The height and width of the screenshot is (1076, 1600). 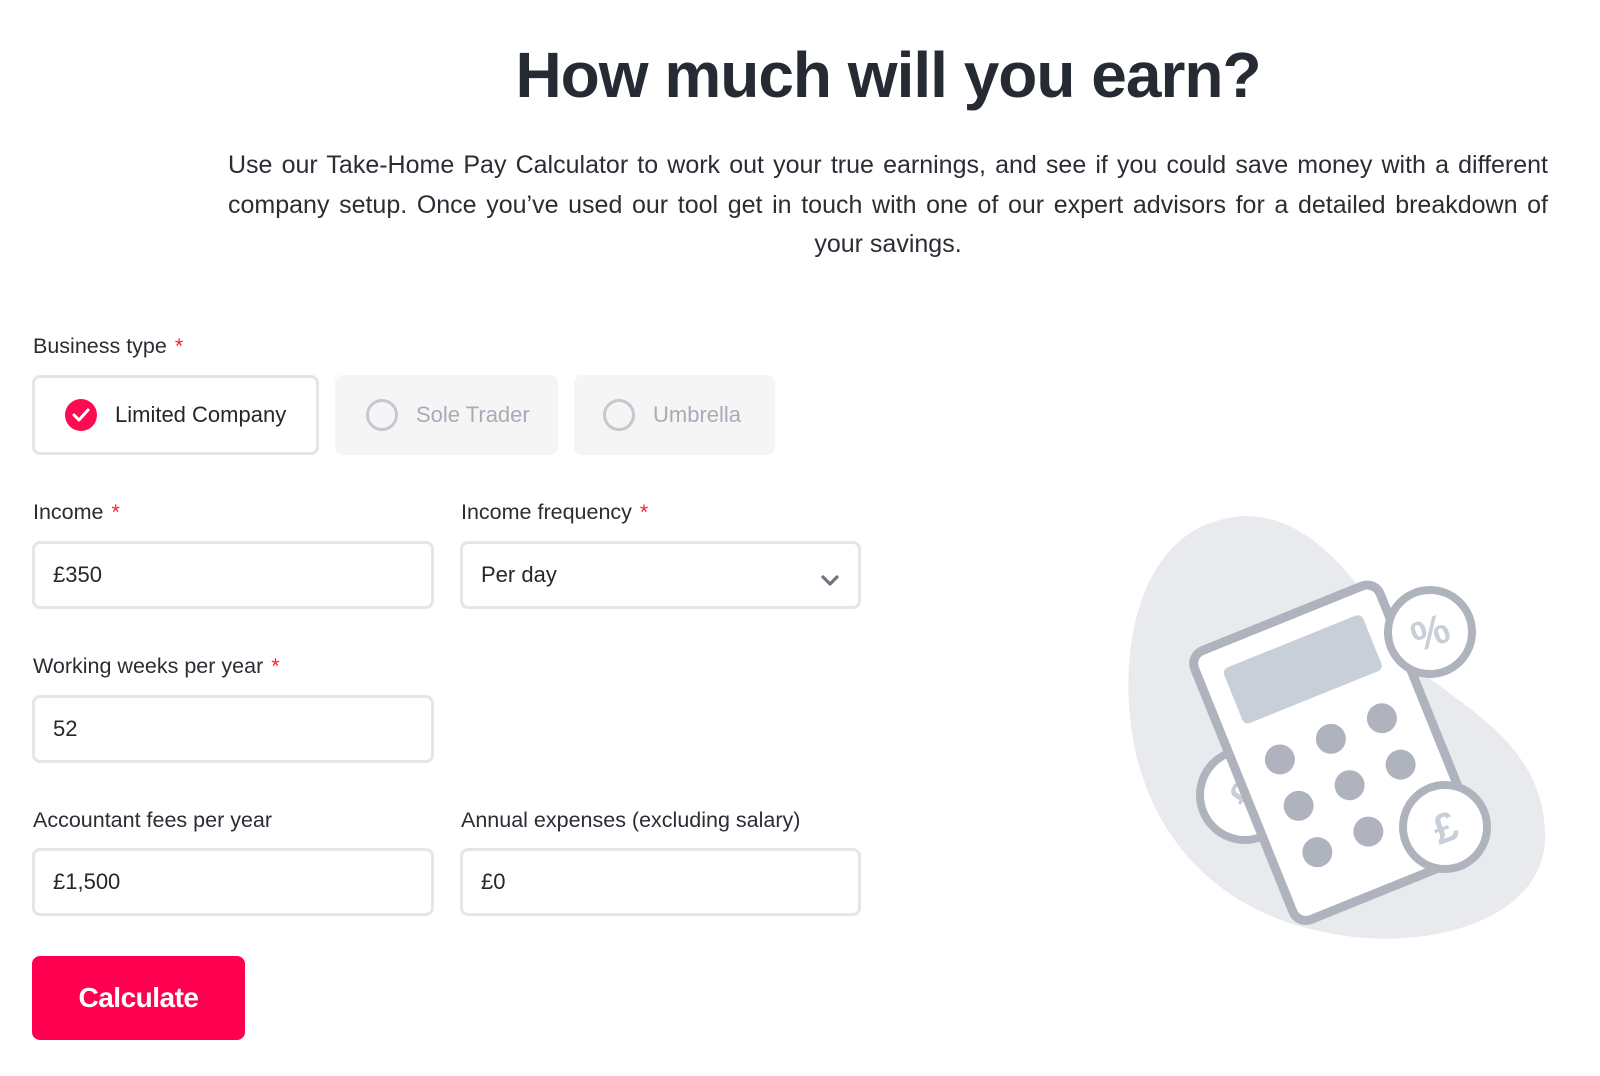 What do you see at coordinates (519, 574) in the screenshot?
I see `income-frequency-value: Per day` at bounding box center [519, 574].